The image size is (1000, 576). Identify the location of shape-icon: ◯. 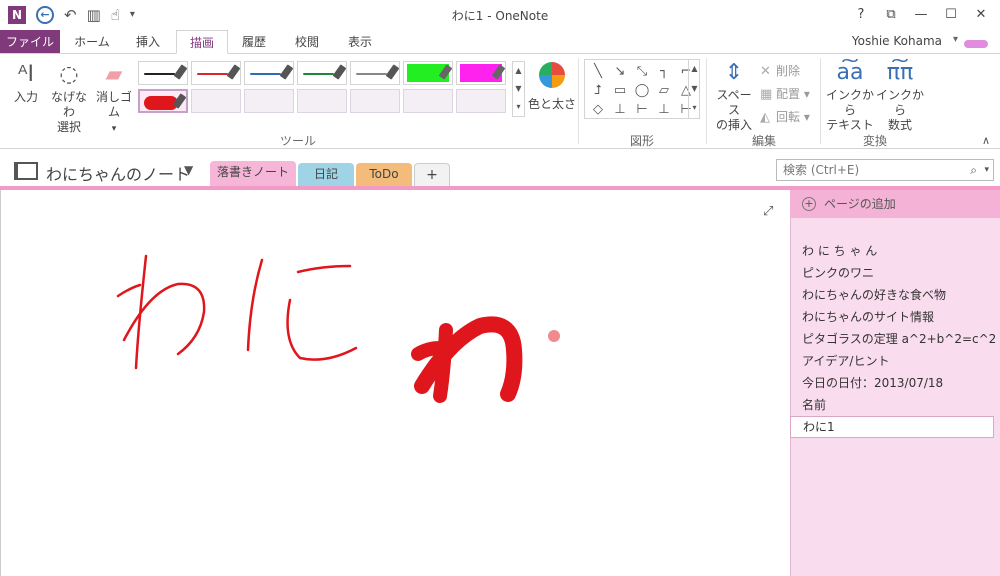
(642, 90).